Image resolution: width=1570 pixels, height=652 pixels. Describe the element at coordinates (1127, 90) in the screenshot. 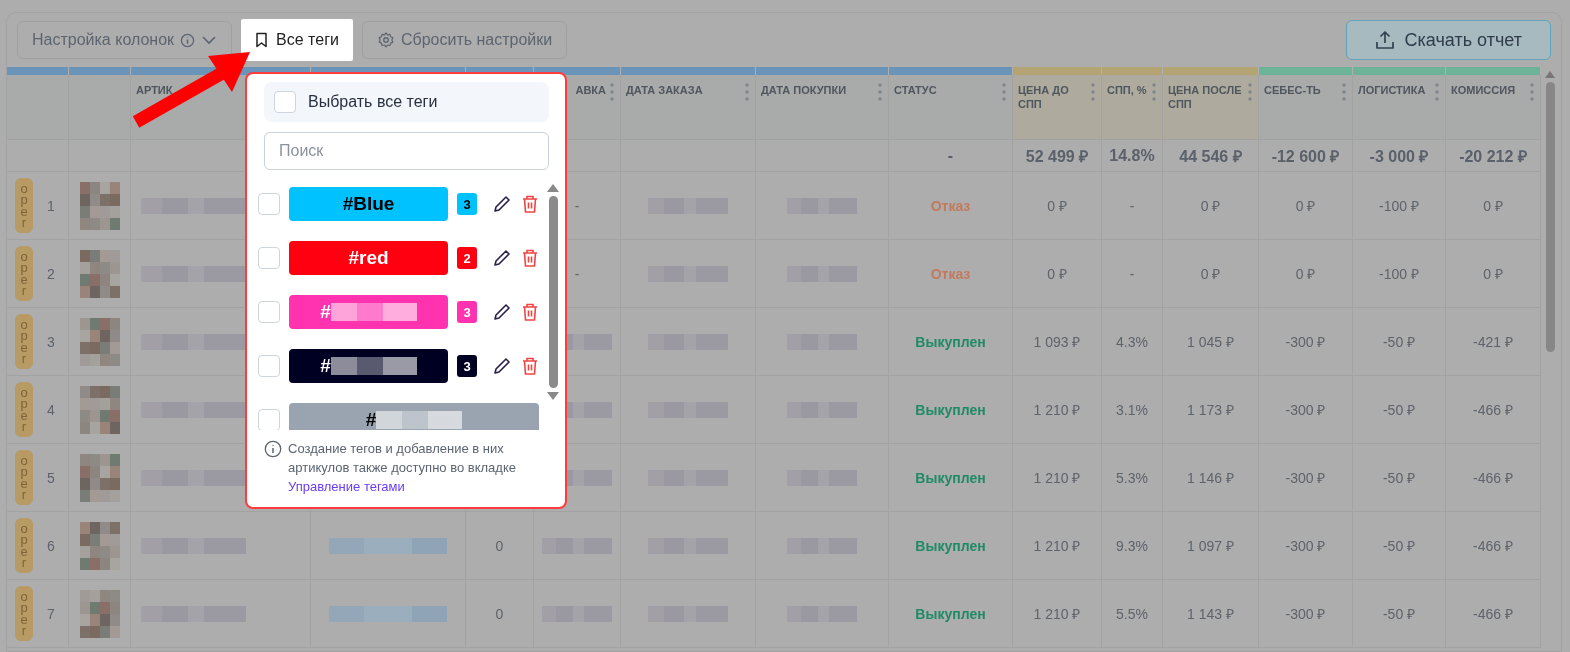

I see `column-title: СПП, %` at that location.